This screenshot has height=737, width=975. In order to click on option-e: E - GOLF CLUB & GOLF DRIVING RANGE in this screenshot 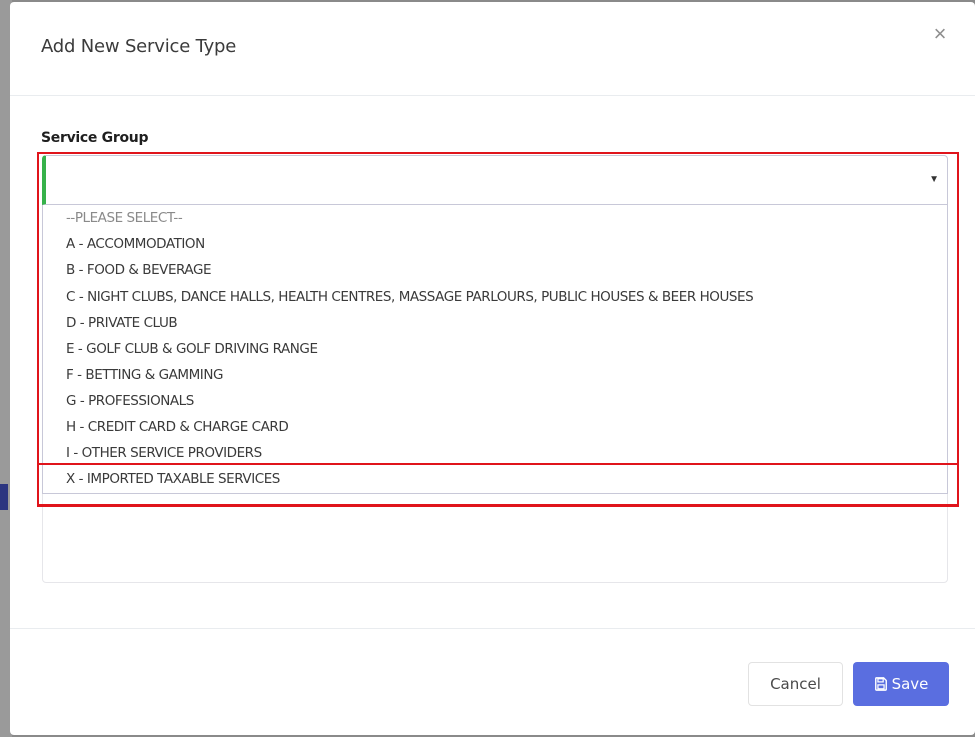, I will do `click(192, 349)`.